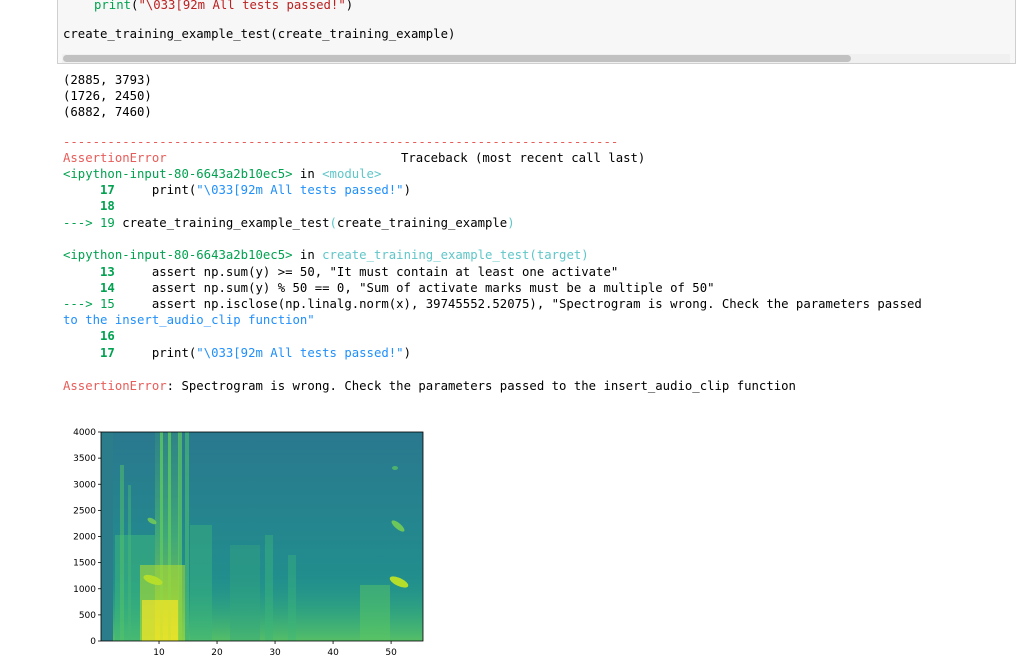 The image size is (1024, 666). Describe the element at coordinates (217, 653) in the screenshot. I see `x-tick-label: 20` at that location.